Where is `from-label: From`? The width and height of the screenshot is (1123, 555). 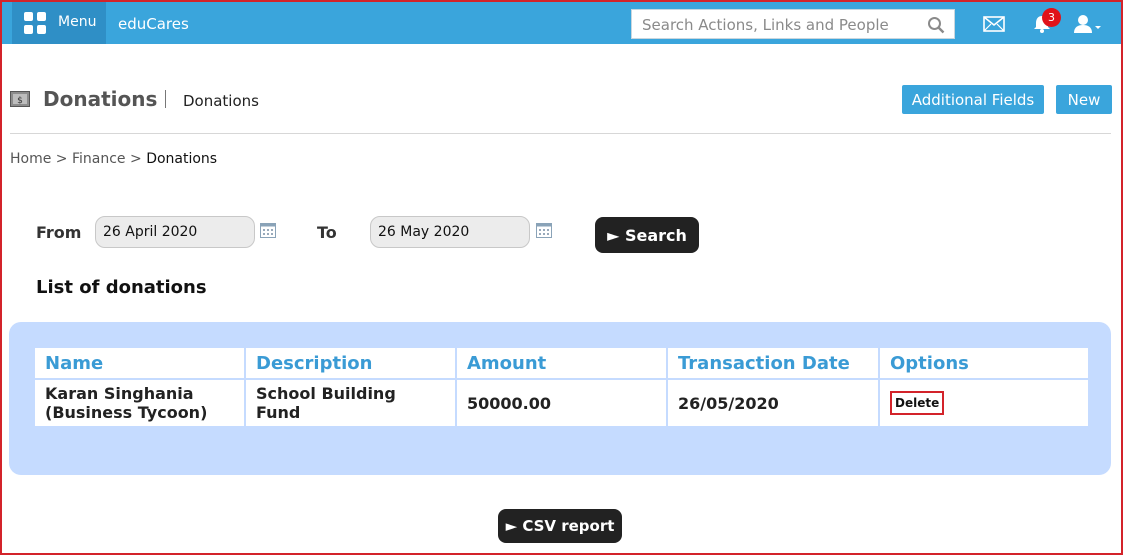 from-label: From is located at coordinates (59, 232).